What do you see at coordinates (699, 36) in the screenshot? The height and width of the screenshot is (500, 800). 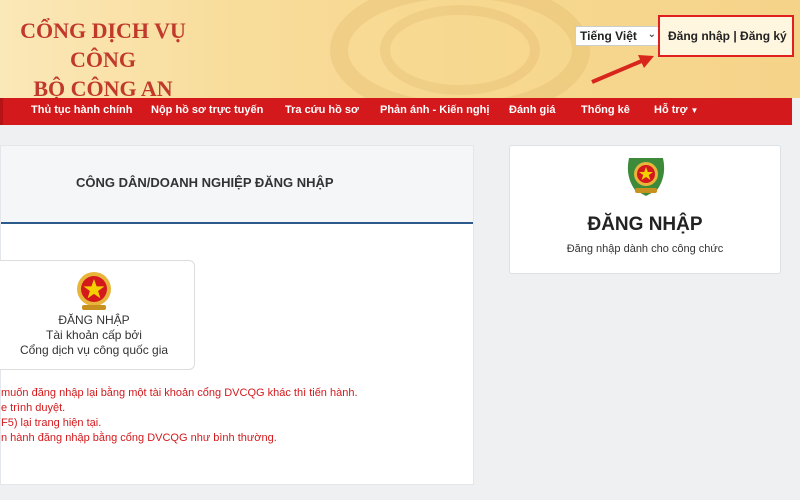 I see `login-link: Đăng nhập` at bounding box center [699, 36].